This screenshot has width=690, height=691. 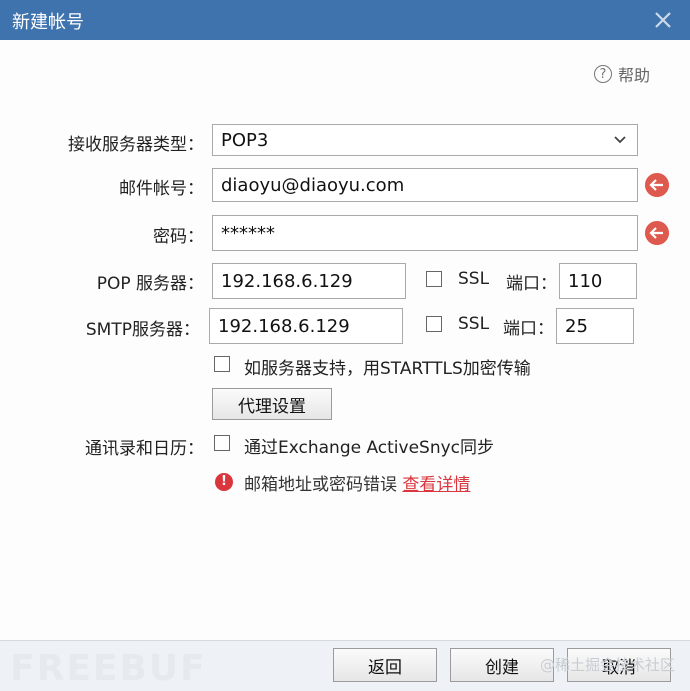 What do you see at coordinates (425, 185) in the screenshot?
I see `email-field: diaoyu@diaoyu.com` at bounding box center [425, 185].